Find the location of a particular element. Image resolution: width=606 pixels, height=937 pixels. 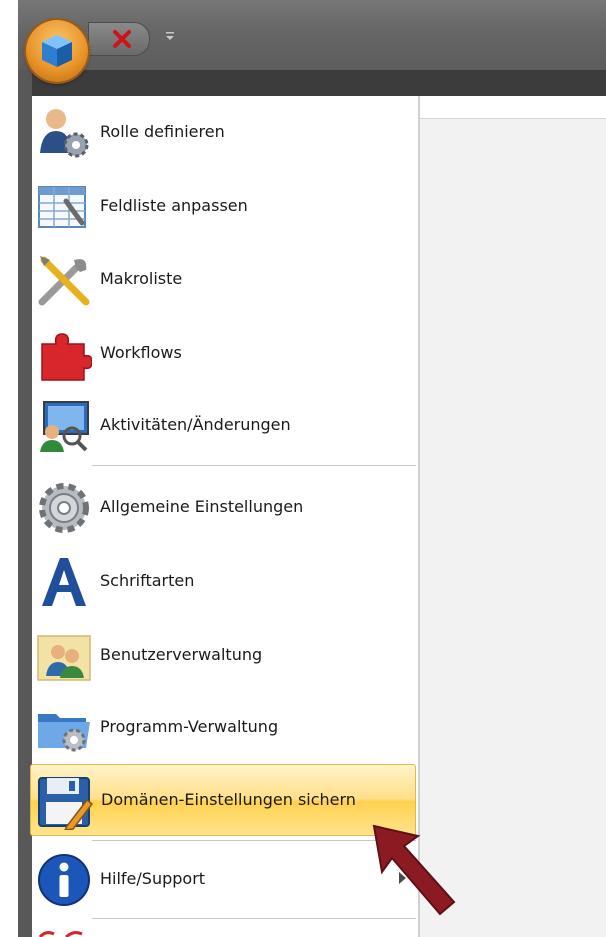

menu-item-label: Makroliste is located at coordinates (141, 278).